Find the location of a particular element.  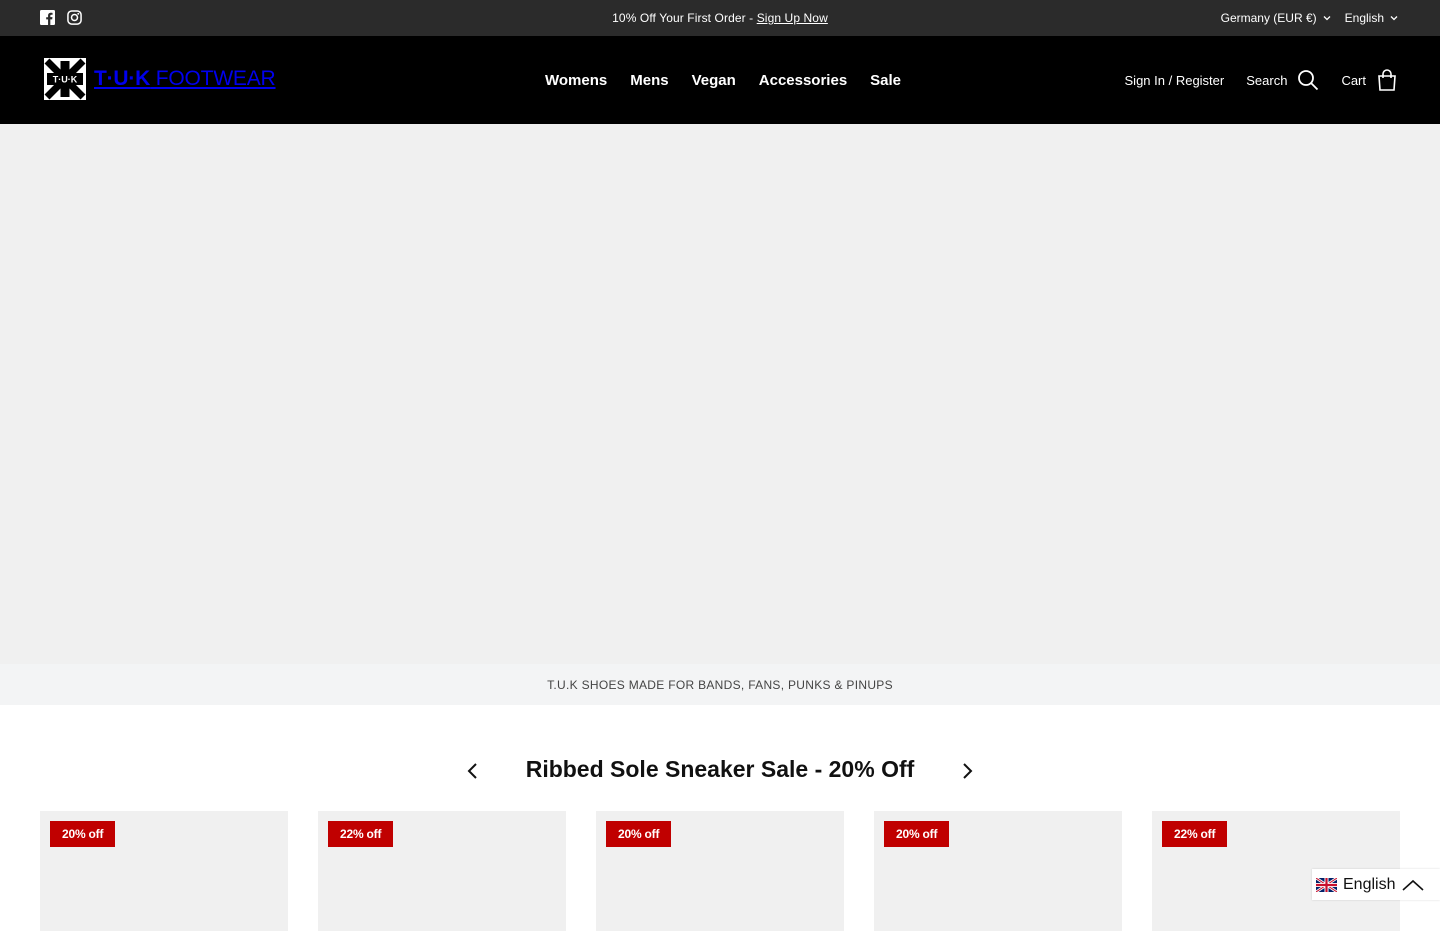

social-links is located at coordinates (61, 17).